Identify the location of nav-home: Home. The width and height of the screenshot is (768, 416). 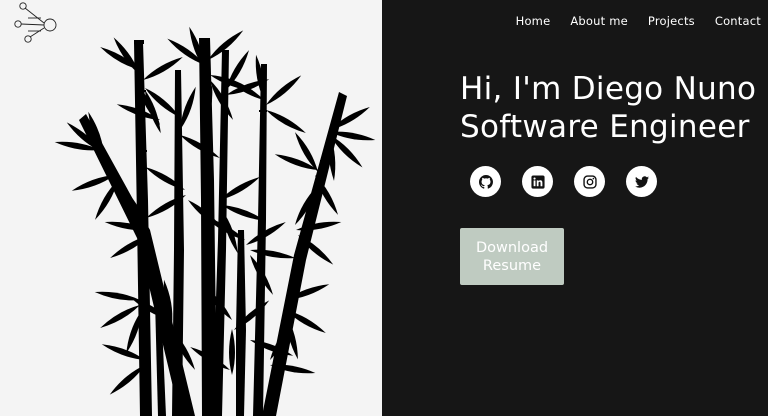
(533, 21).